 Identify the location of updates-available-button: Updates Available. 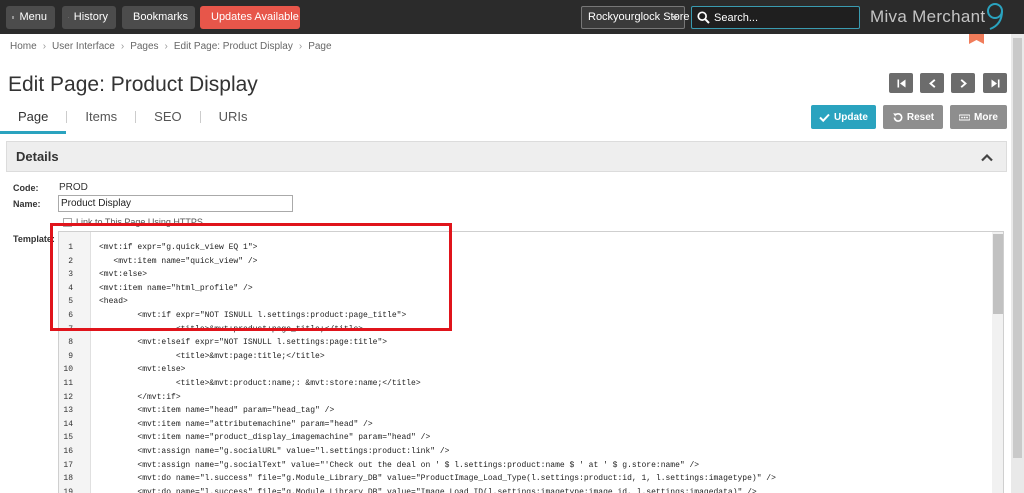
(250, 17).